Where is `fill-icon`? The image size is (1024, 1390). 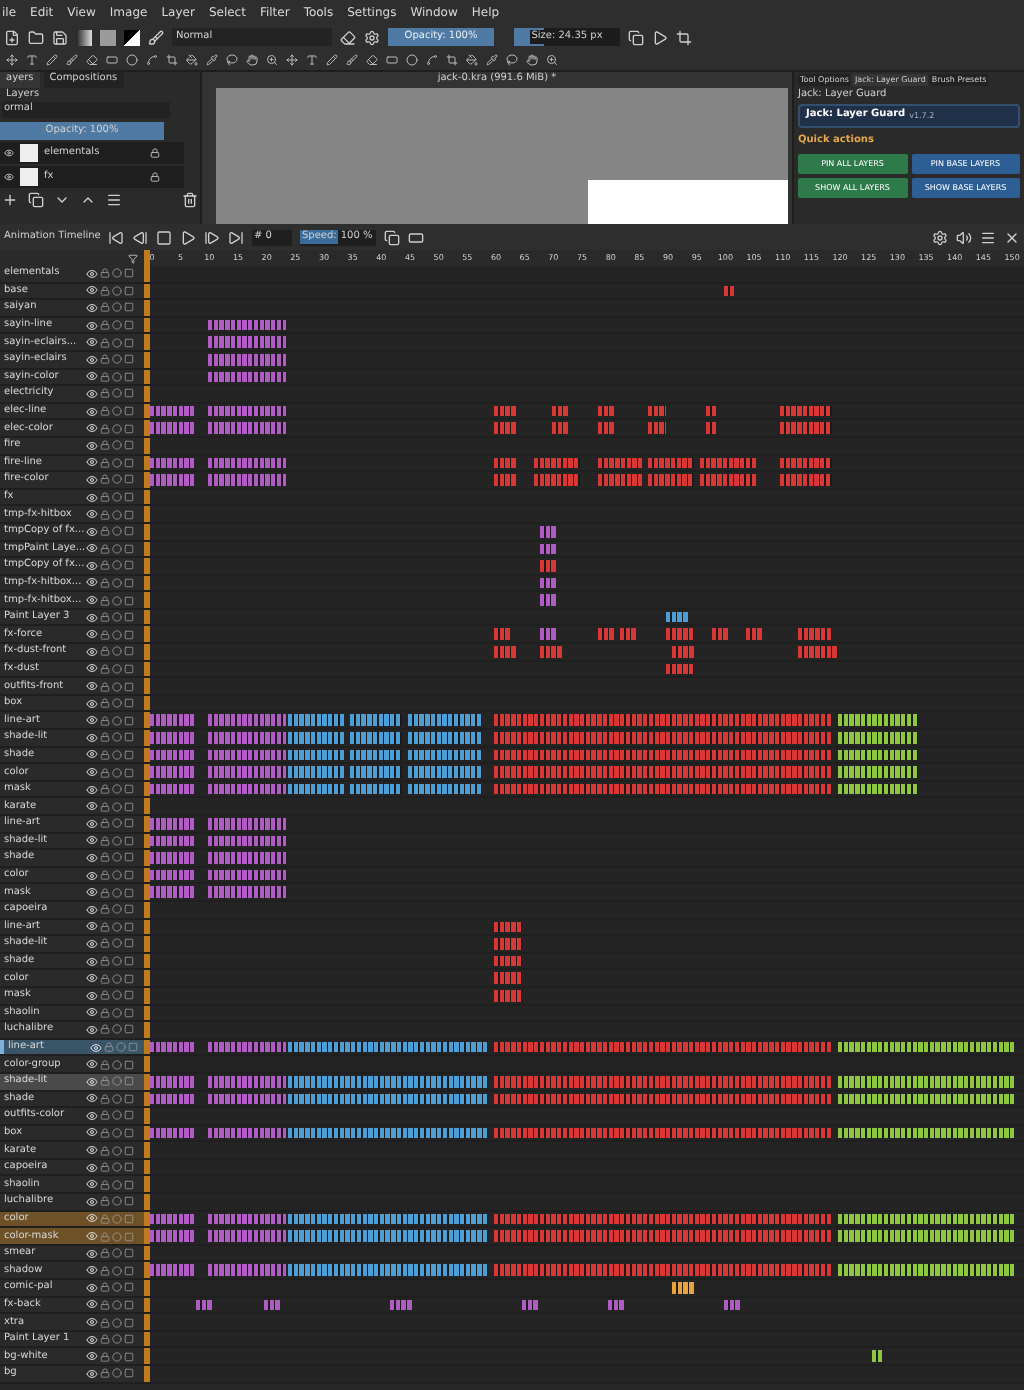
fill-icon is located at coordinates (192, 60).